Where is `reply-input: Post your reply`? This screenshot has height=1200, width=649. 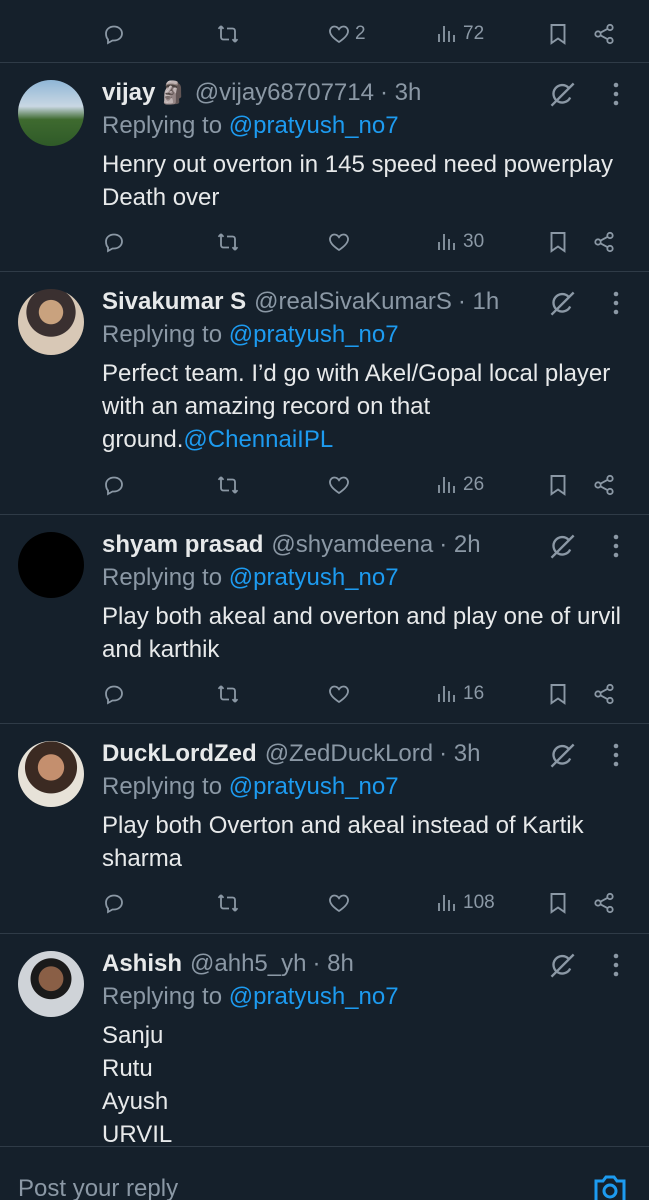 reply-input: Post your reply is located at coordinates (98, 1187).